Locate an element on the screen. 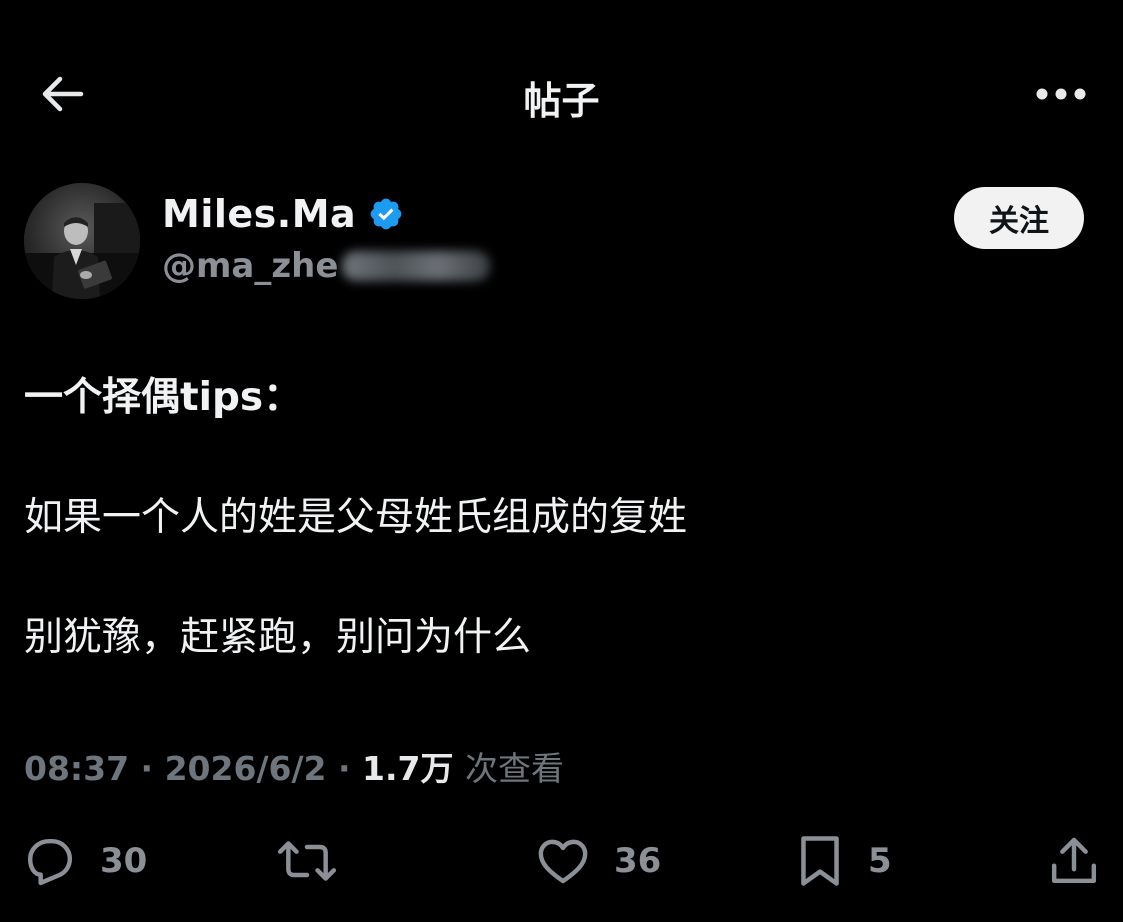  display-name: Miles.Ma is located at coordinates (259, 214).